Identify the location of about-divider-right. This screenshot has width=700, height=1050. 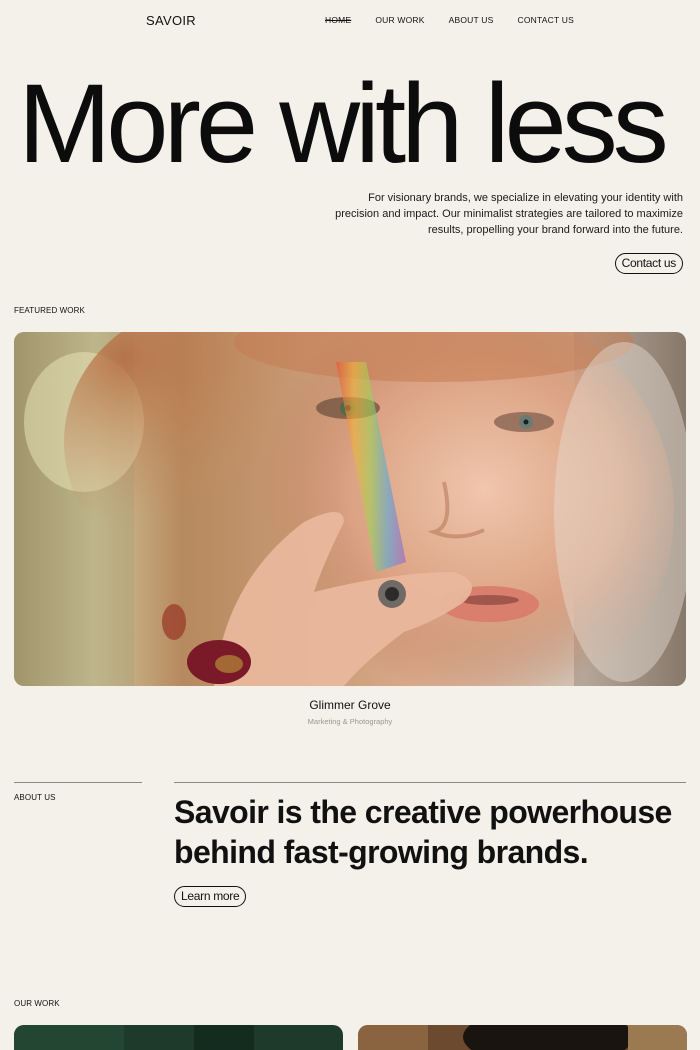
(430, 782).